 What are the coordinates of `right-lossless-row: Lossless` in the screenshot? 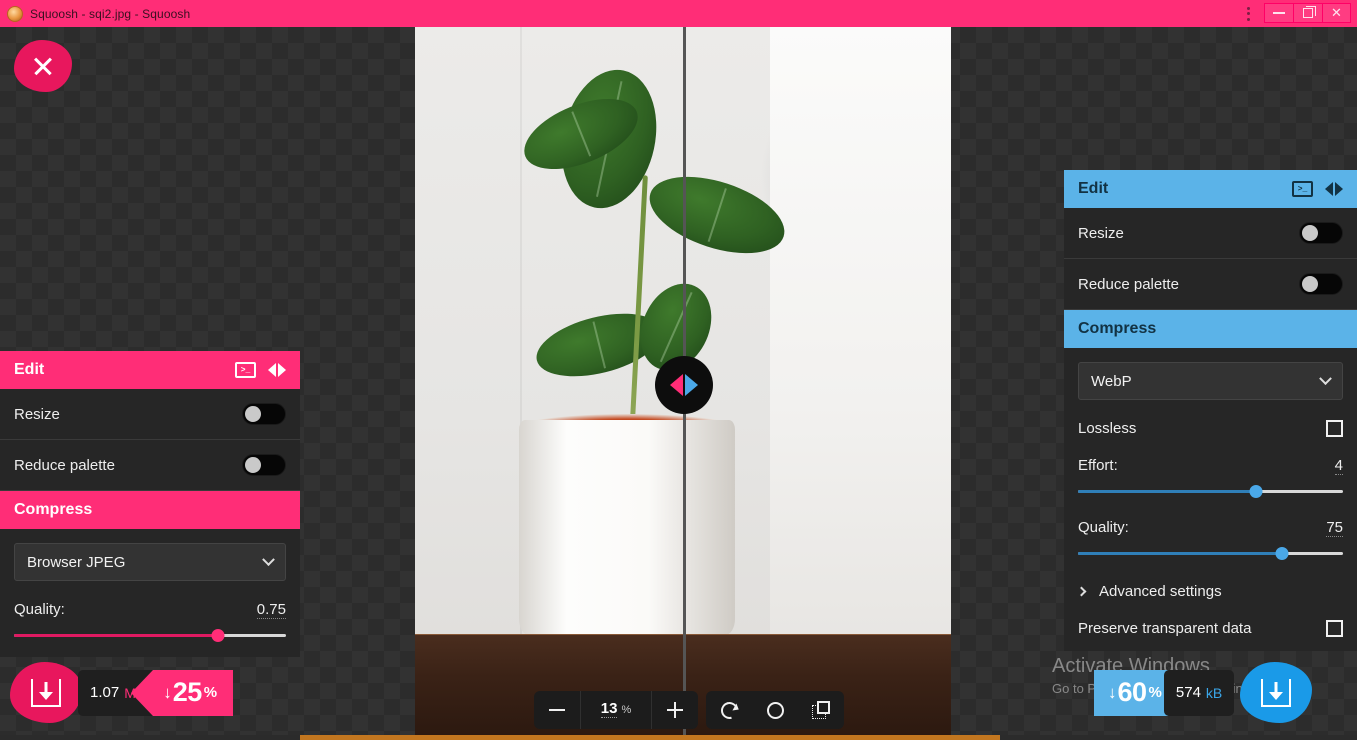 It's located at (1210, 428).